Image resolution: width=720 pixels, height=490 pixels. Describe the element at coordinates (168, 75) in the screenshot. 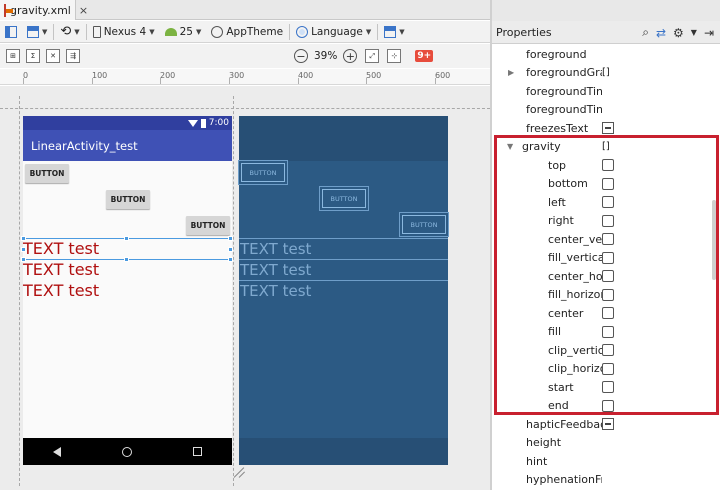

I see `ruler-label: 200` at that location.